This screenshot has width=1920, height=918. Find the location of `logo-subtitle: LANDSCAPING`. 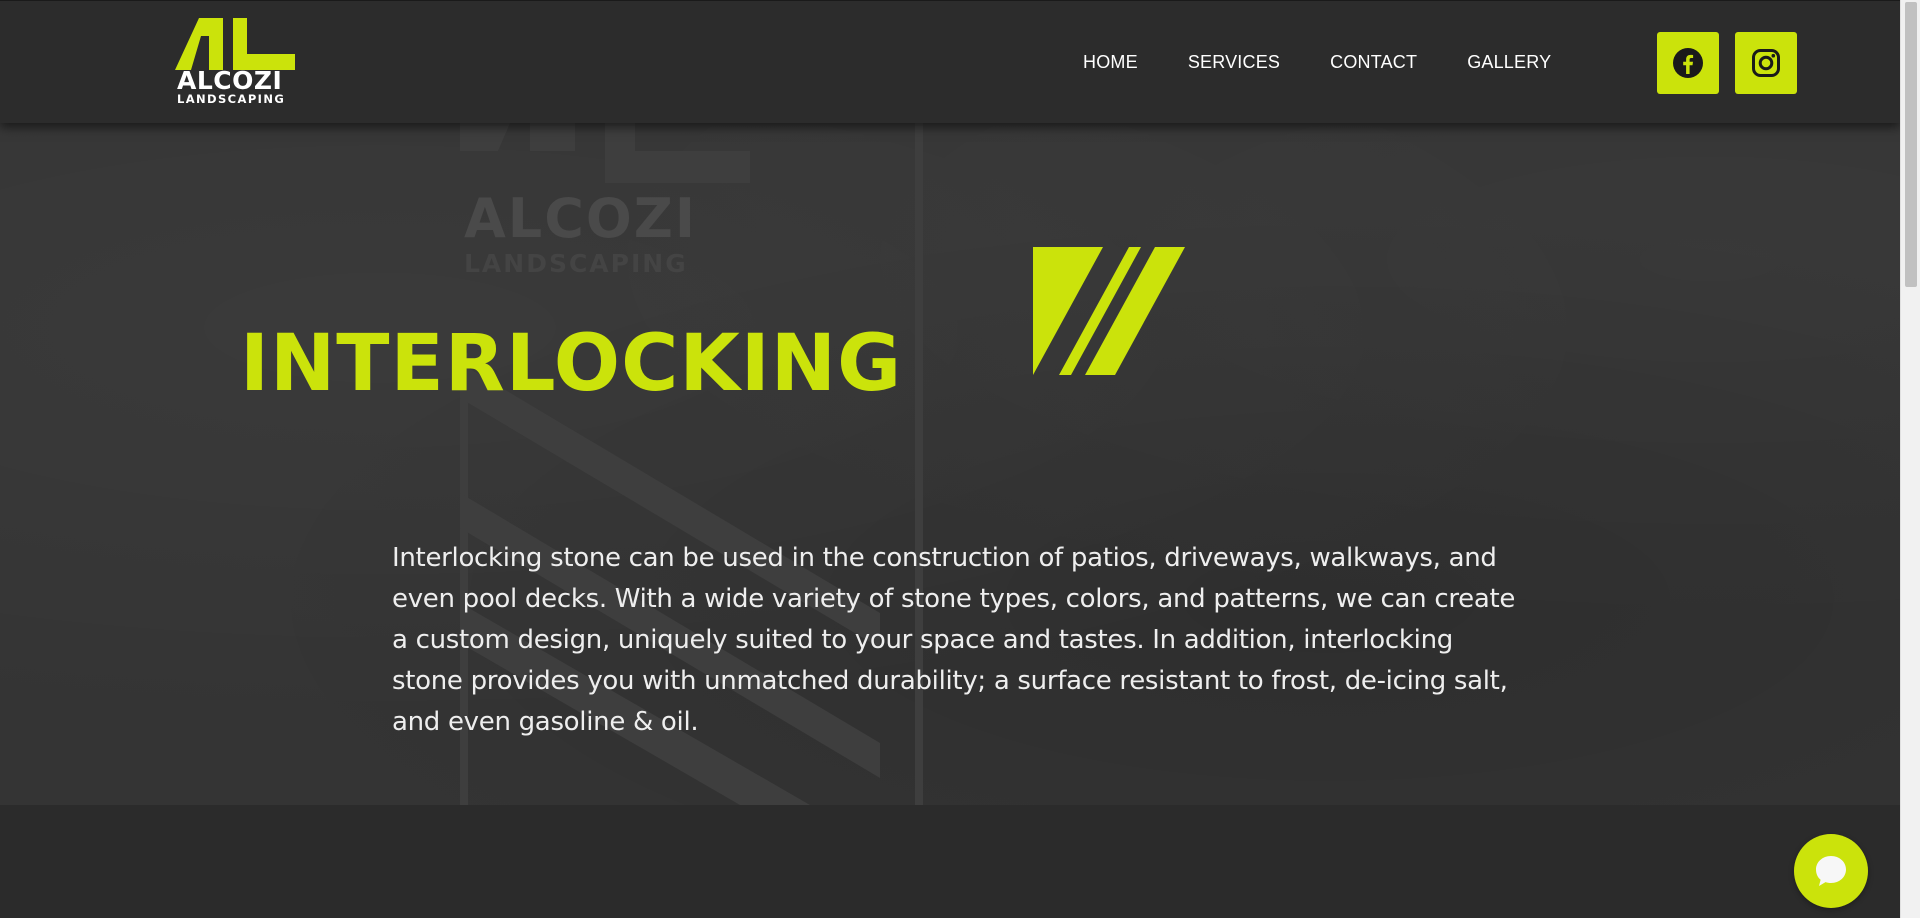

logo-subtitle: LANDSCAPING is located at coordinates (231, 99).